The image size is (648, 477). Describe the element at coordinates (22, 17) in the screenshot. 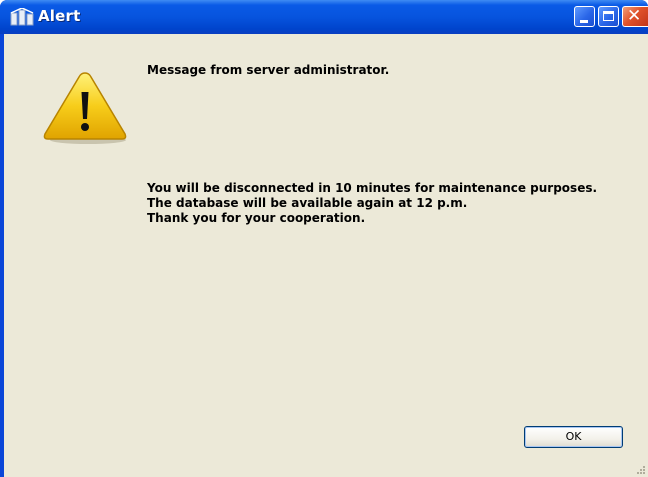

I see `app-icon` at that location.